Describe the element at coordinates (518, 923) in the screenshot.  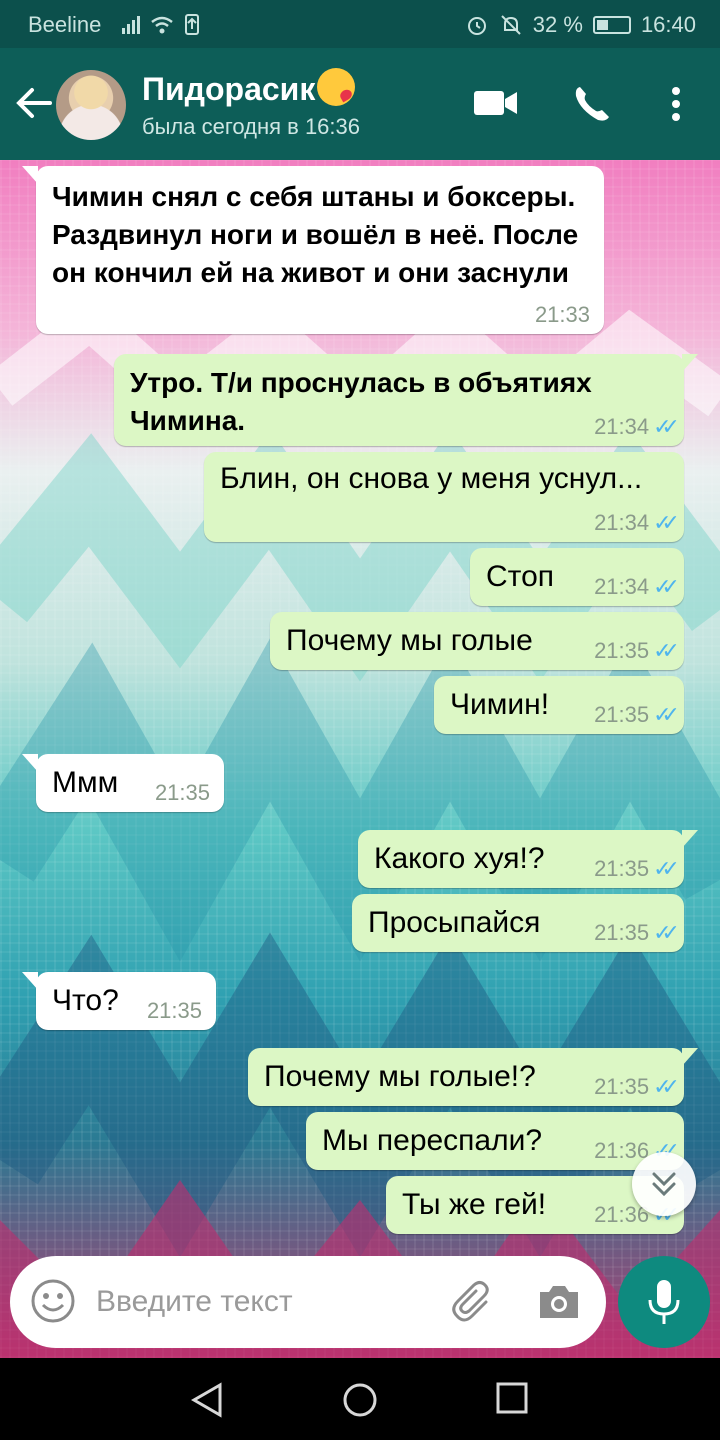
I see `message-outgoing: Просыпайся 21:35 ✓✓` at that location.